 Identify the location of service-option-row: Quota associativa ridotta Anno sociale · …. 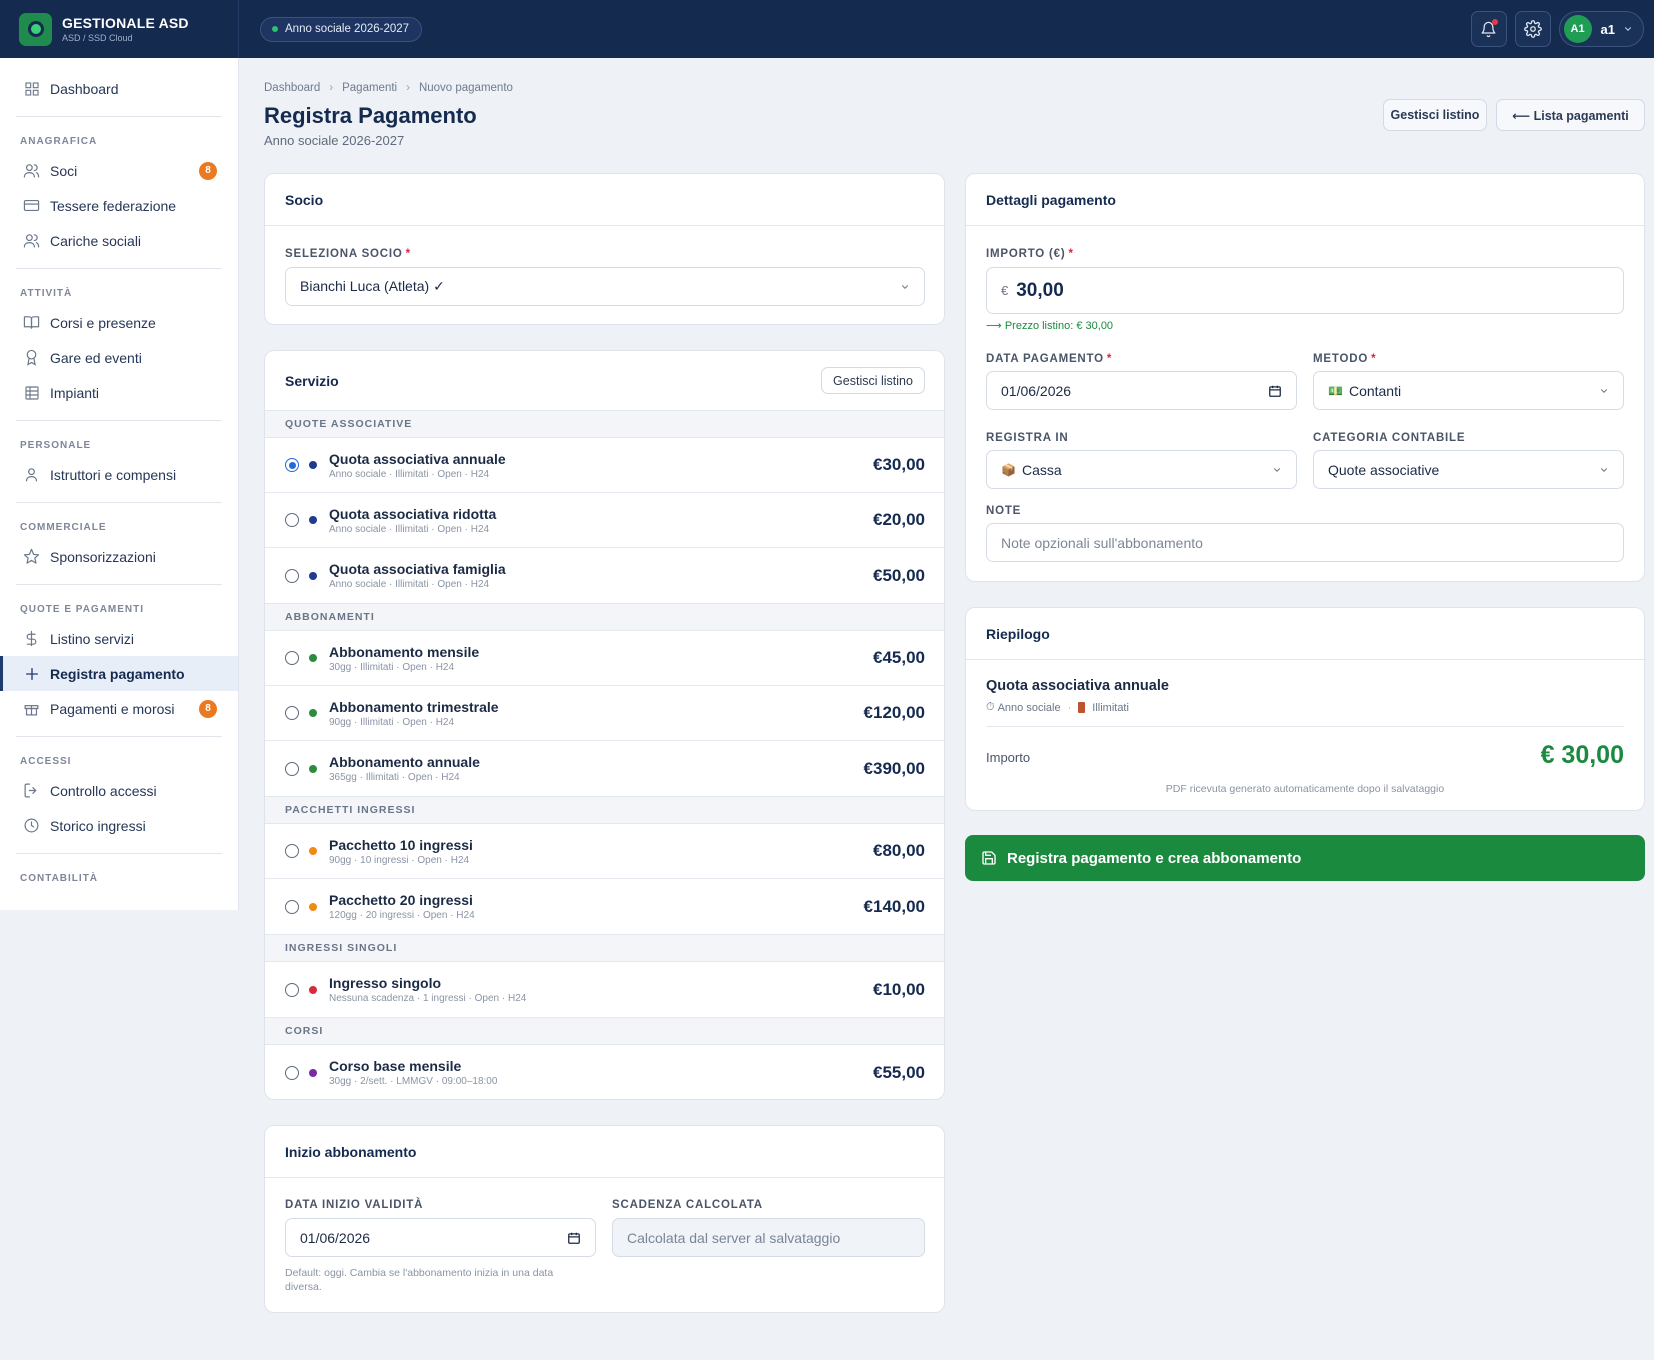
(604, 520).